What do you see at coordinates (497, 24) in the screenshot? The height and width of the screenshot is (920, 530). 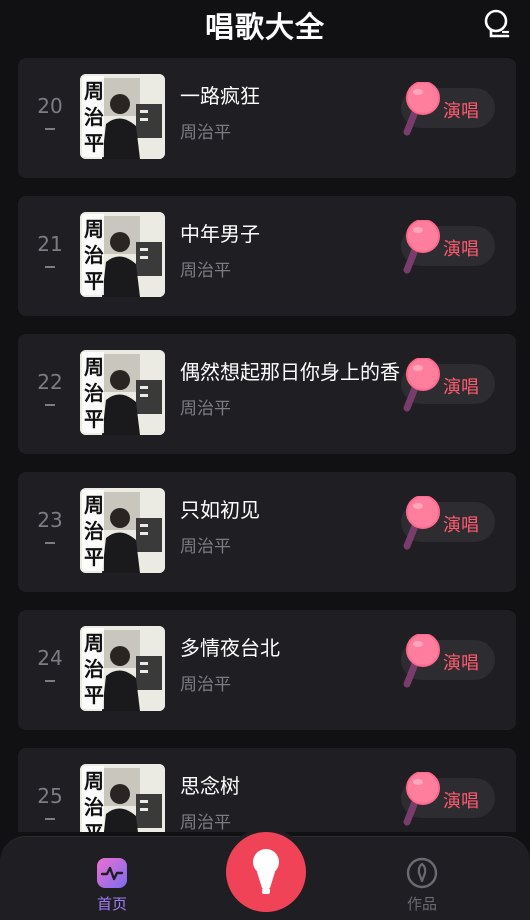 I see `user-profile-icon` at bounding box center [497, 24].